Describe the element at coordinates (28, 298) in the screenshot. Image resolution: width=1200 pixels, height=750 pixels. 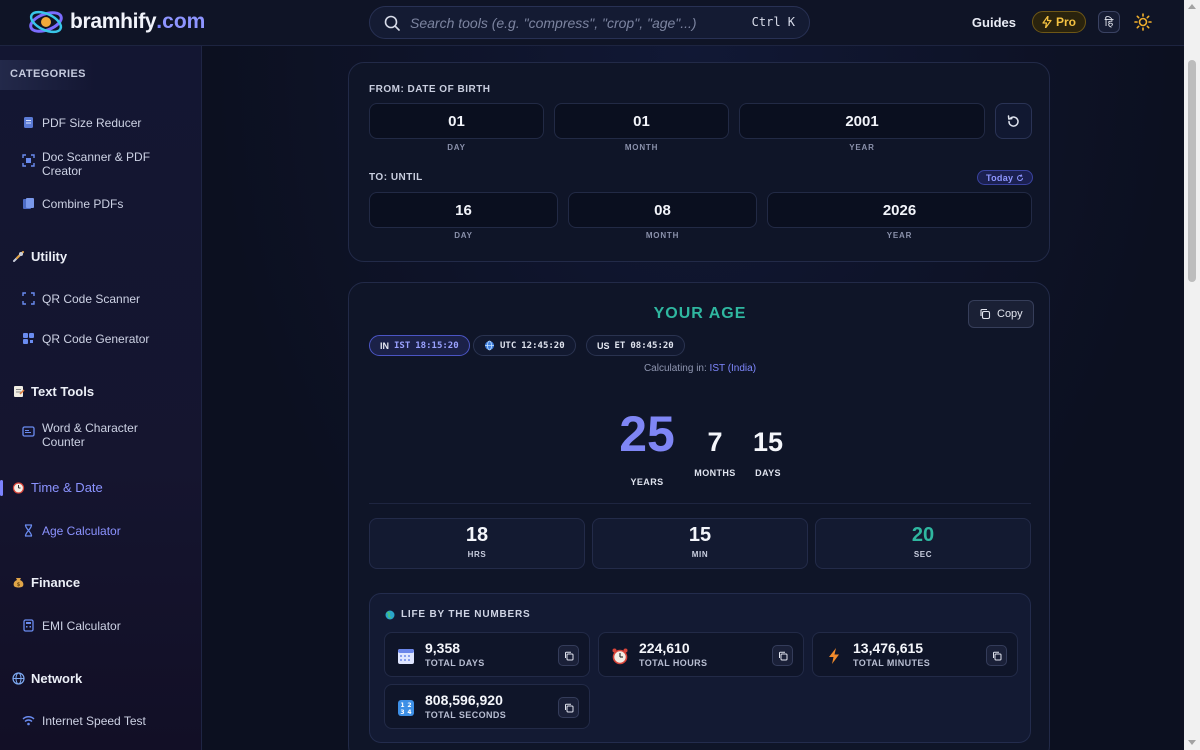
I see `qr-scan-icon` at that location.